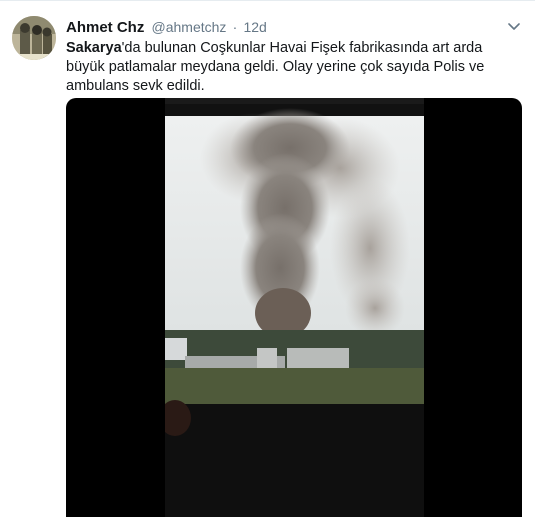 Image resolution: width=535 pixels, height=517 pixels. What do you see at coordinates (254, 27) in the screenshot?
I see `timestamp: 12d` at bounding box center [254, 27].